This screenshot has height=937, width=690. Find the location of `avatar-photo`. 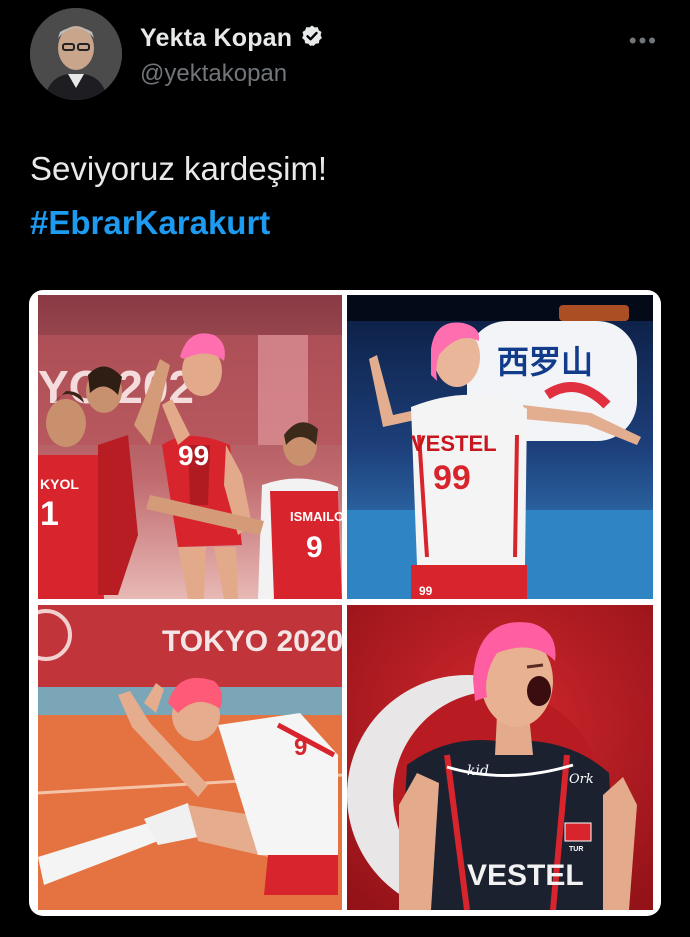

avatar-photo is located at coordinates (76, 54).